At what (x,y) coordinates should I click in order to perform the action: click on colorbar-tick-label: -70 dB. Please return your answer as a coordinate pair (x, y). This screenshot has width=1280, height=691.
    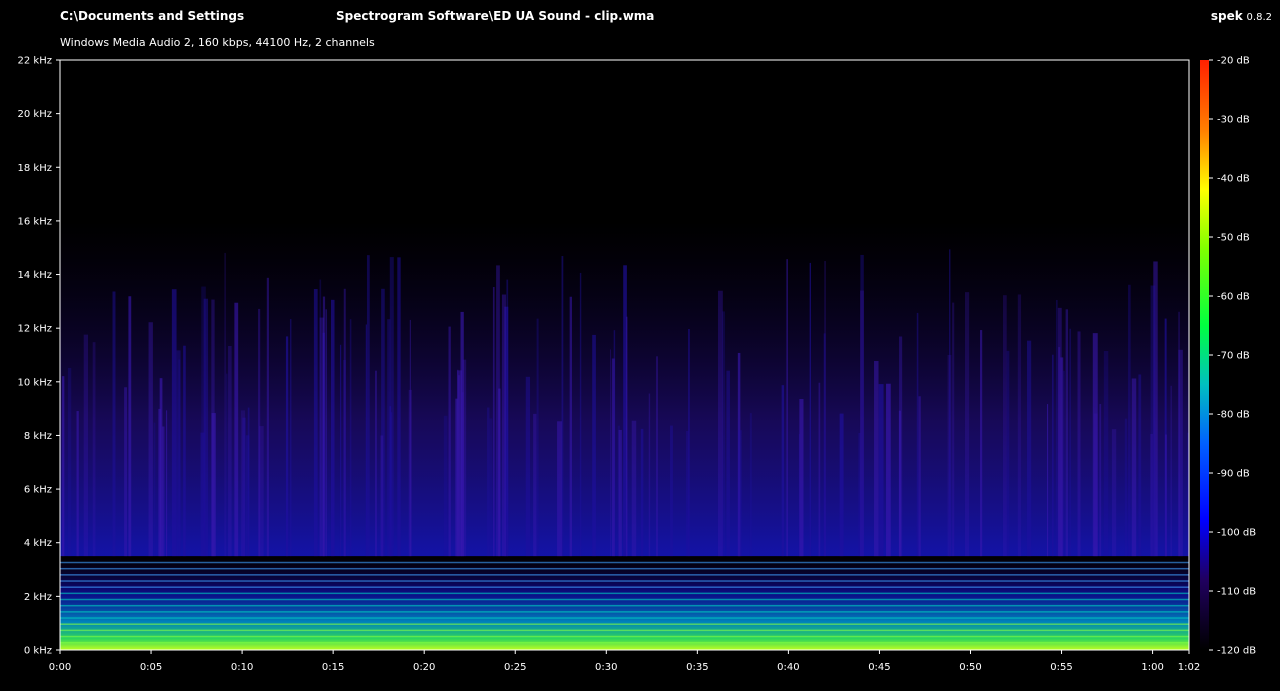
    Looking at the image, I should click on (1233, 356).